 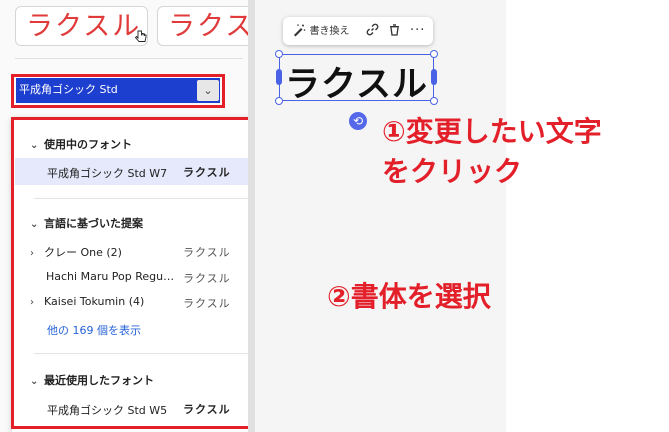 What do you see at coordinates (140, 36) in the screenshot?
I see `hand-cursor-icon` at bounding box center [140, 36].